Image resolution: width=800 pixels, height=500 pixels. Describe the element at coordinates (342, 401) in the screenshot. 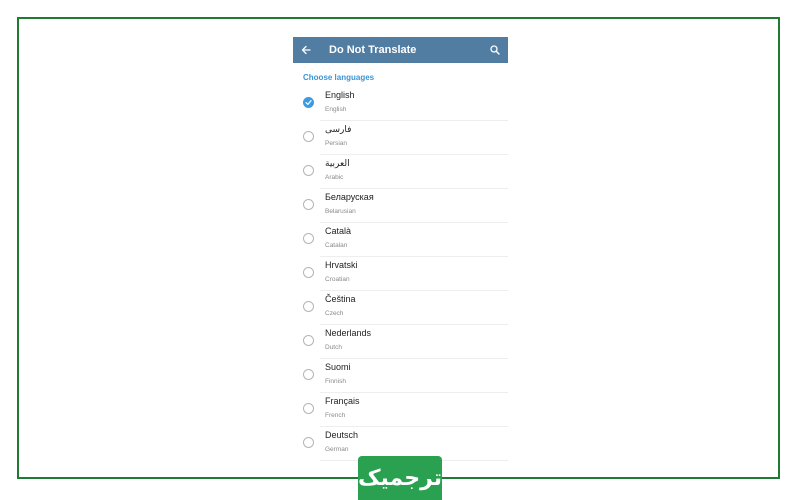

I see `language-name: Français` at that location.